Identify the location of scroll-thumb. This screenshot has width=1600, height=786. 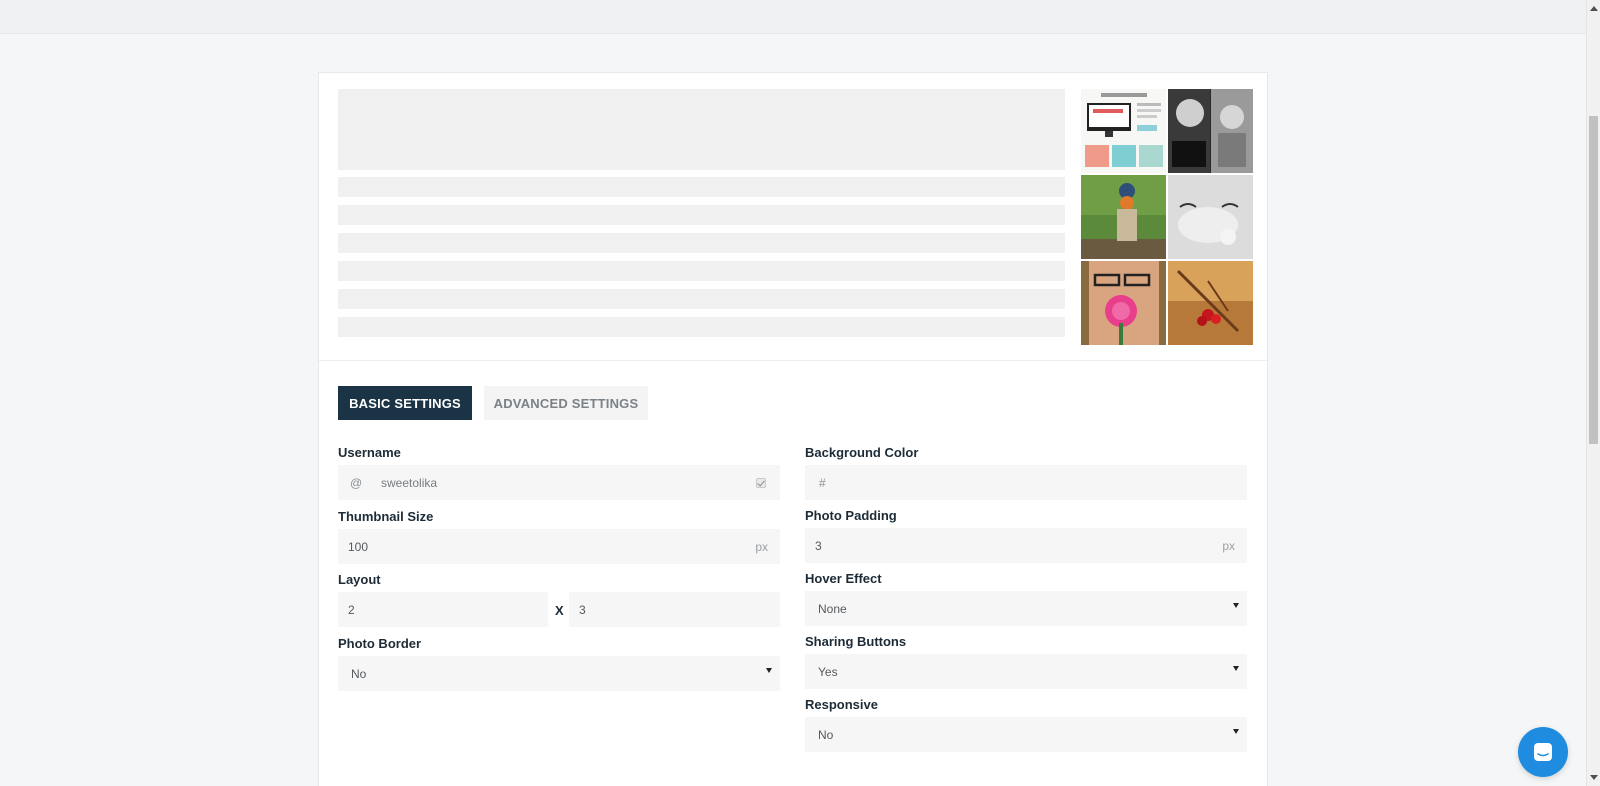
(1593, 280).